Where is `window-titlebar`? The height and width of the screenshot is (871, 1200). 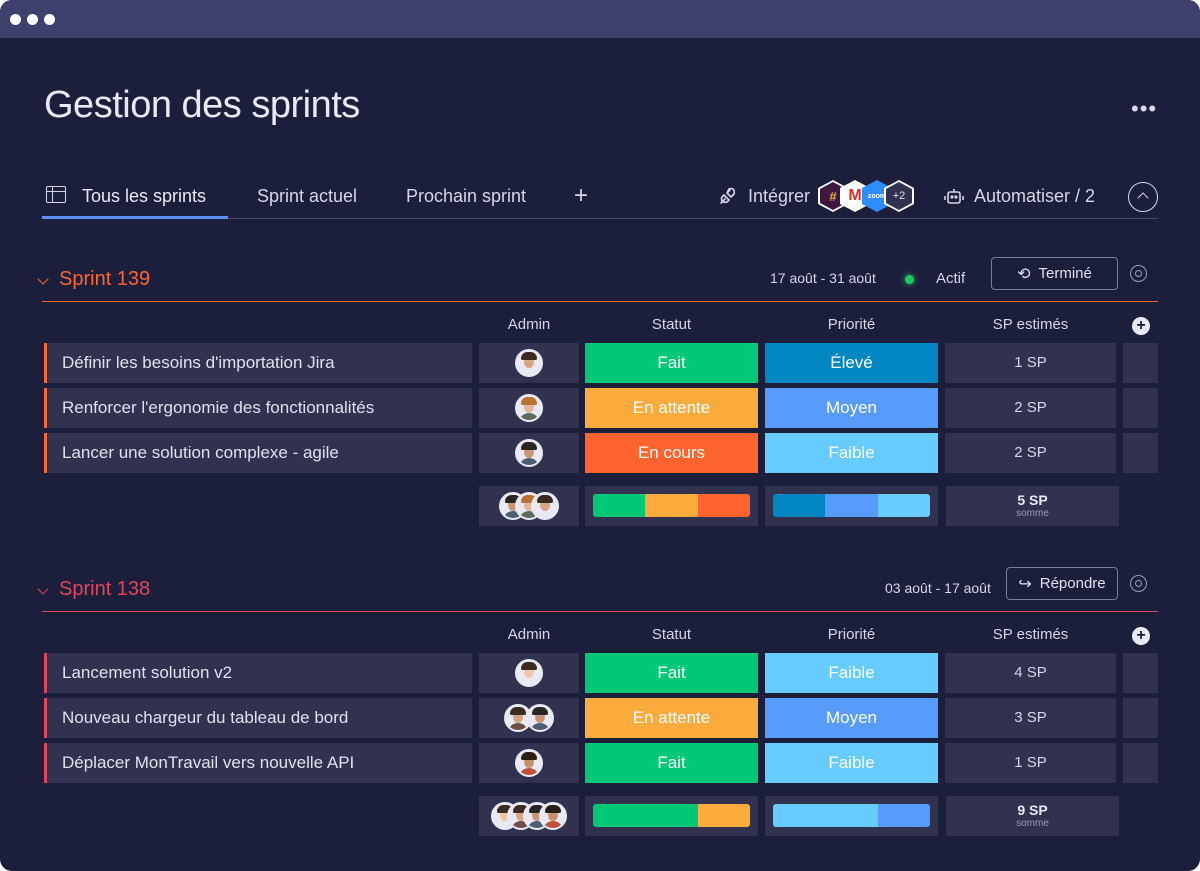
window-titlebar is located at coordinates (600, 19).